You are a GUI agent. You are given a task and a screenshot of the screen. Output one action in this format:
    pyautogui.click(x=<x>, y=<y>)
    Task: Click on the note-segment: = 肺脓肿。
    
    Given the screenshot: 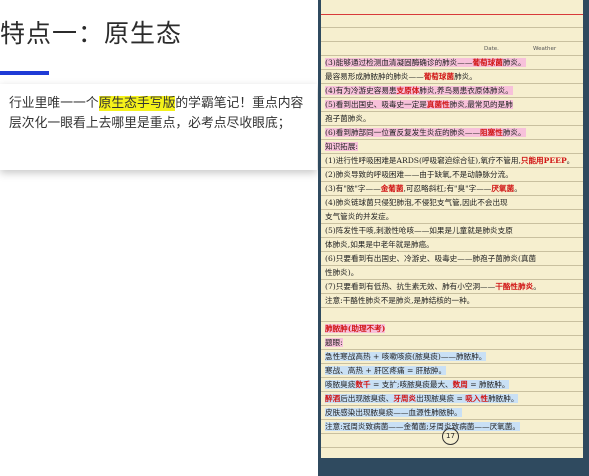 What is the action you would take?
    pyautogui.click(x=488, y=384)
    